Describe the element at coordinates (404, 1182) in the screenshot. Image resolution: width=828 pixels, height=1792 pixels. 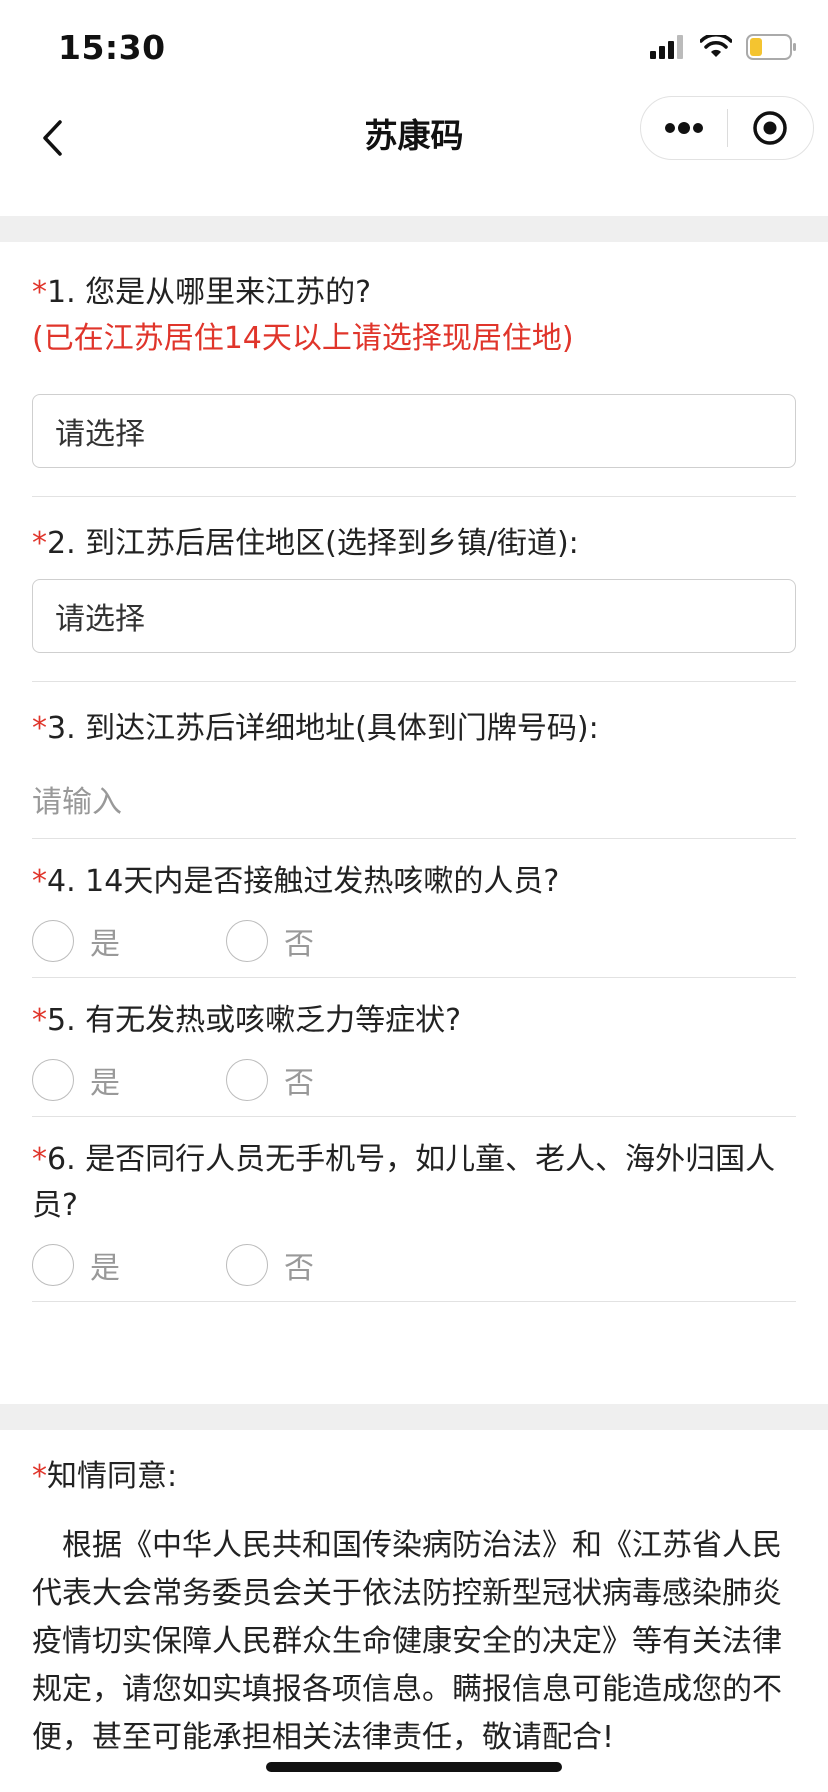
I see `question-6-text: 6. 是否同行人员无手机号，如儿童、老人、海外归国人员?` at that location.